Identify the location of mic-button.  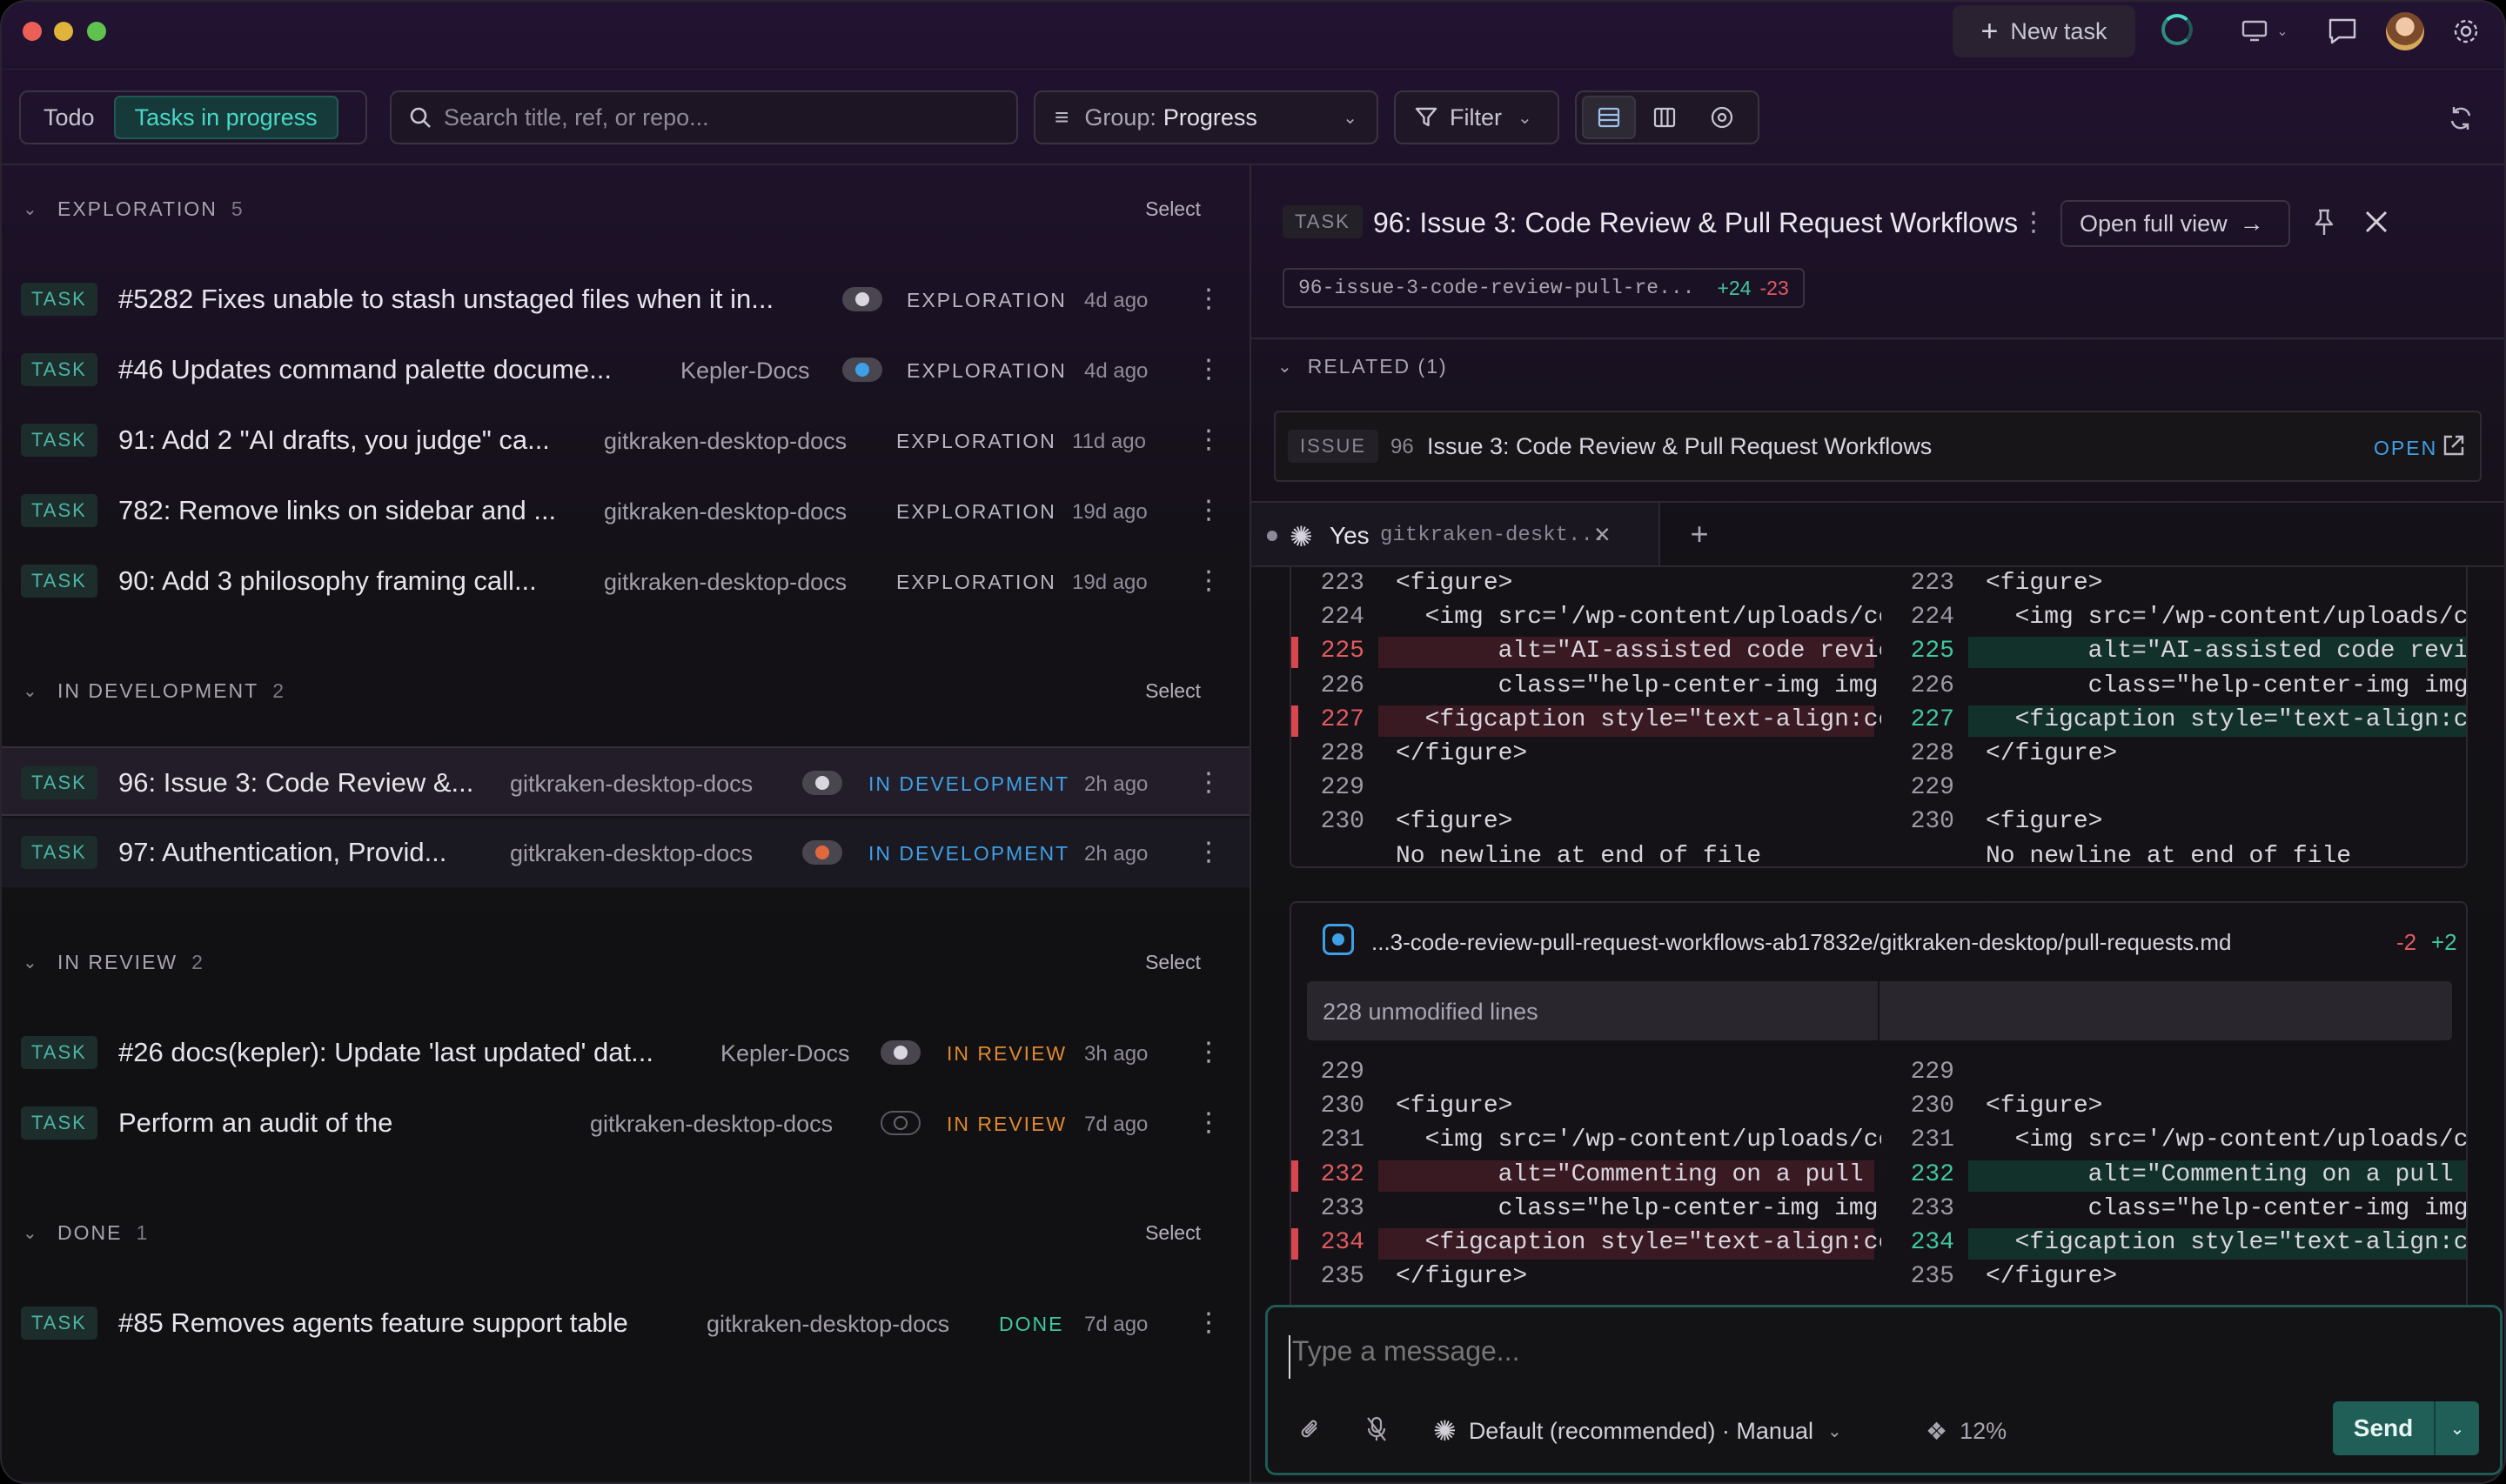
(1378, 1431).